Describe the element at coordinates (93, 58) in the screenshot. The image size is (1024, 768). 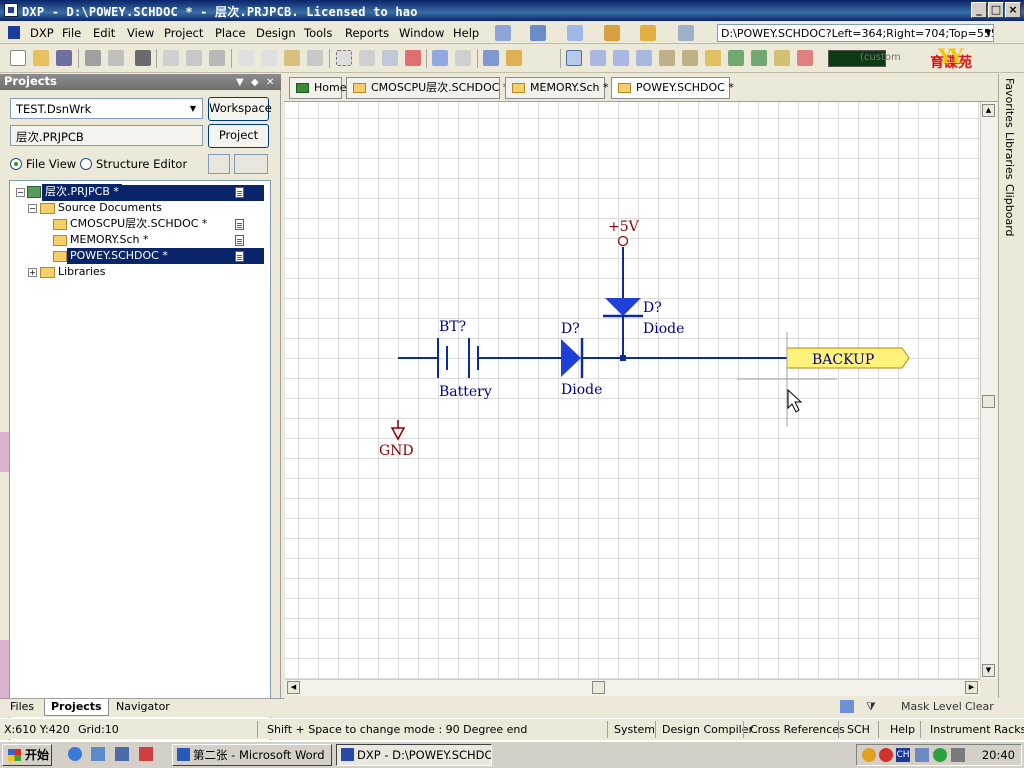
I see `print-icon` at that location.